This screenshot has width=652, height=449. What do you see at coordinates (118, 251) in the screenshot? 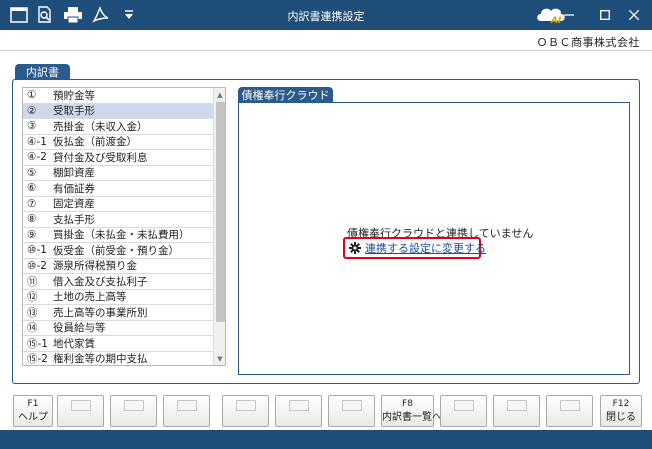
I see `list-item: ⑩-1 仮受金（前受金・預り金）` at bounding box center [118, 251].